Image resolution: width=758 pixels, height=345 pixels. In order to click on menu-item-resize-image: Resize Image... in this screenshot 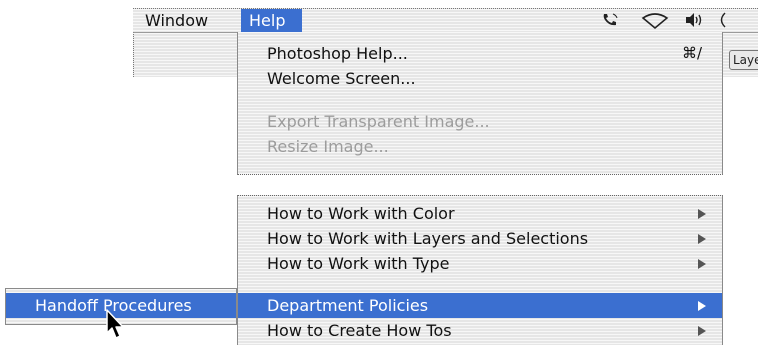, I will do `click(480, 146)`.